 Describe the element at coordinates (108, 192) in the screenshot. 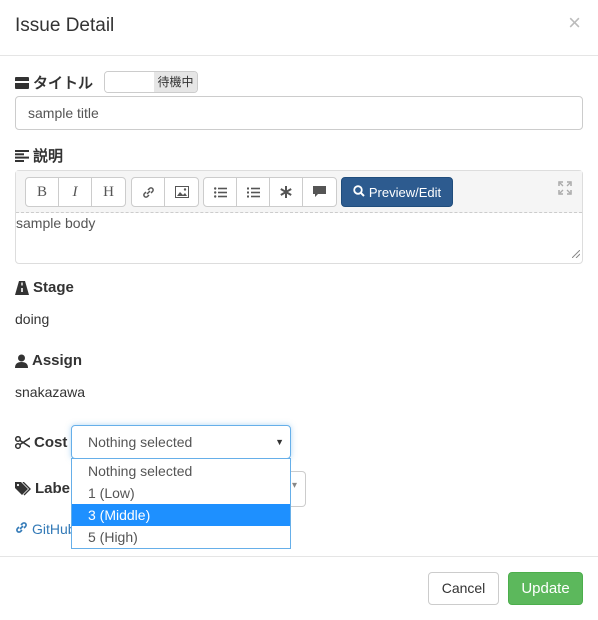

I see `heading-button: H` at that location.